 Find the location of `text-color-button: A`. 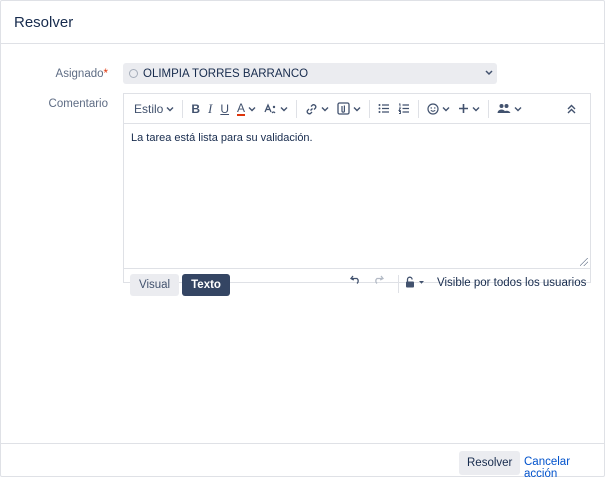

text-color-button: A is located at coordinates (246, 109).